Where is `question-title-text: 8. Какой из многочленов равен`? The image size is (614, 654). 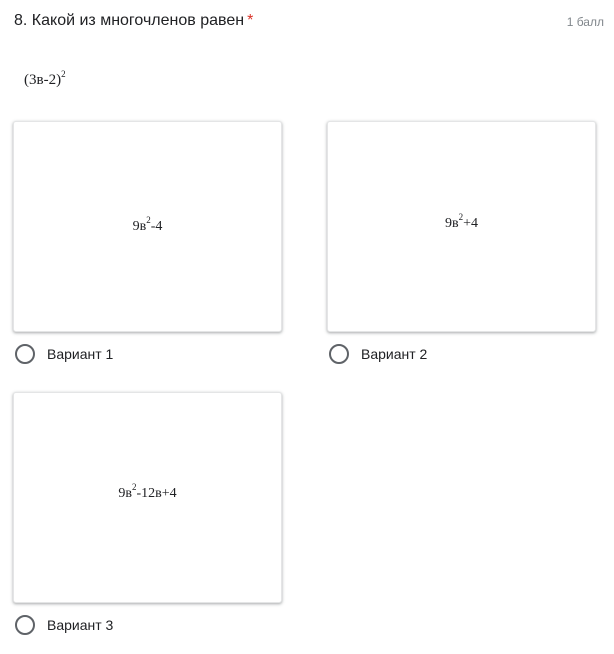 question-title-text: 8. Какой из многочленов равен is located at coordinates (129, 20).